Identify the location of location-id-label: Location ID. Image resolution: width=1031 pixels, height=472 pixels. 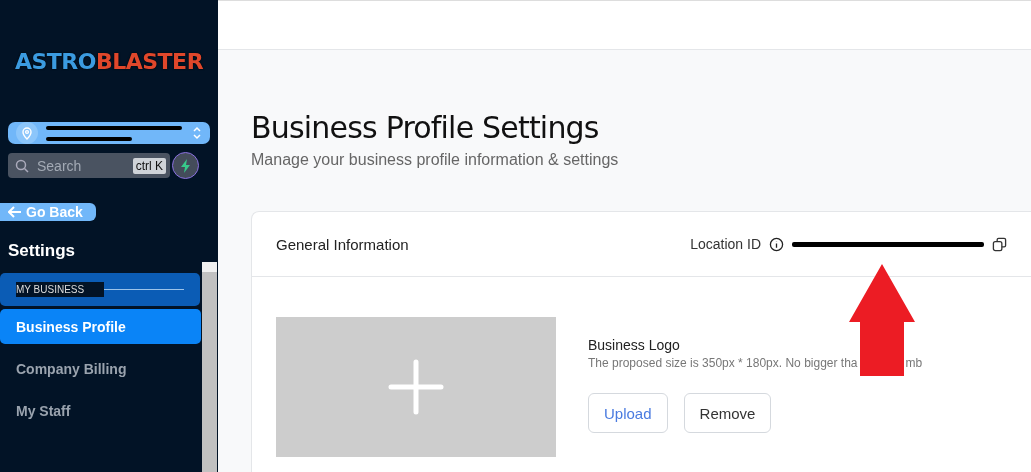
(725, 244).